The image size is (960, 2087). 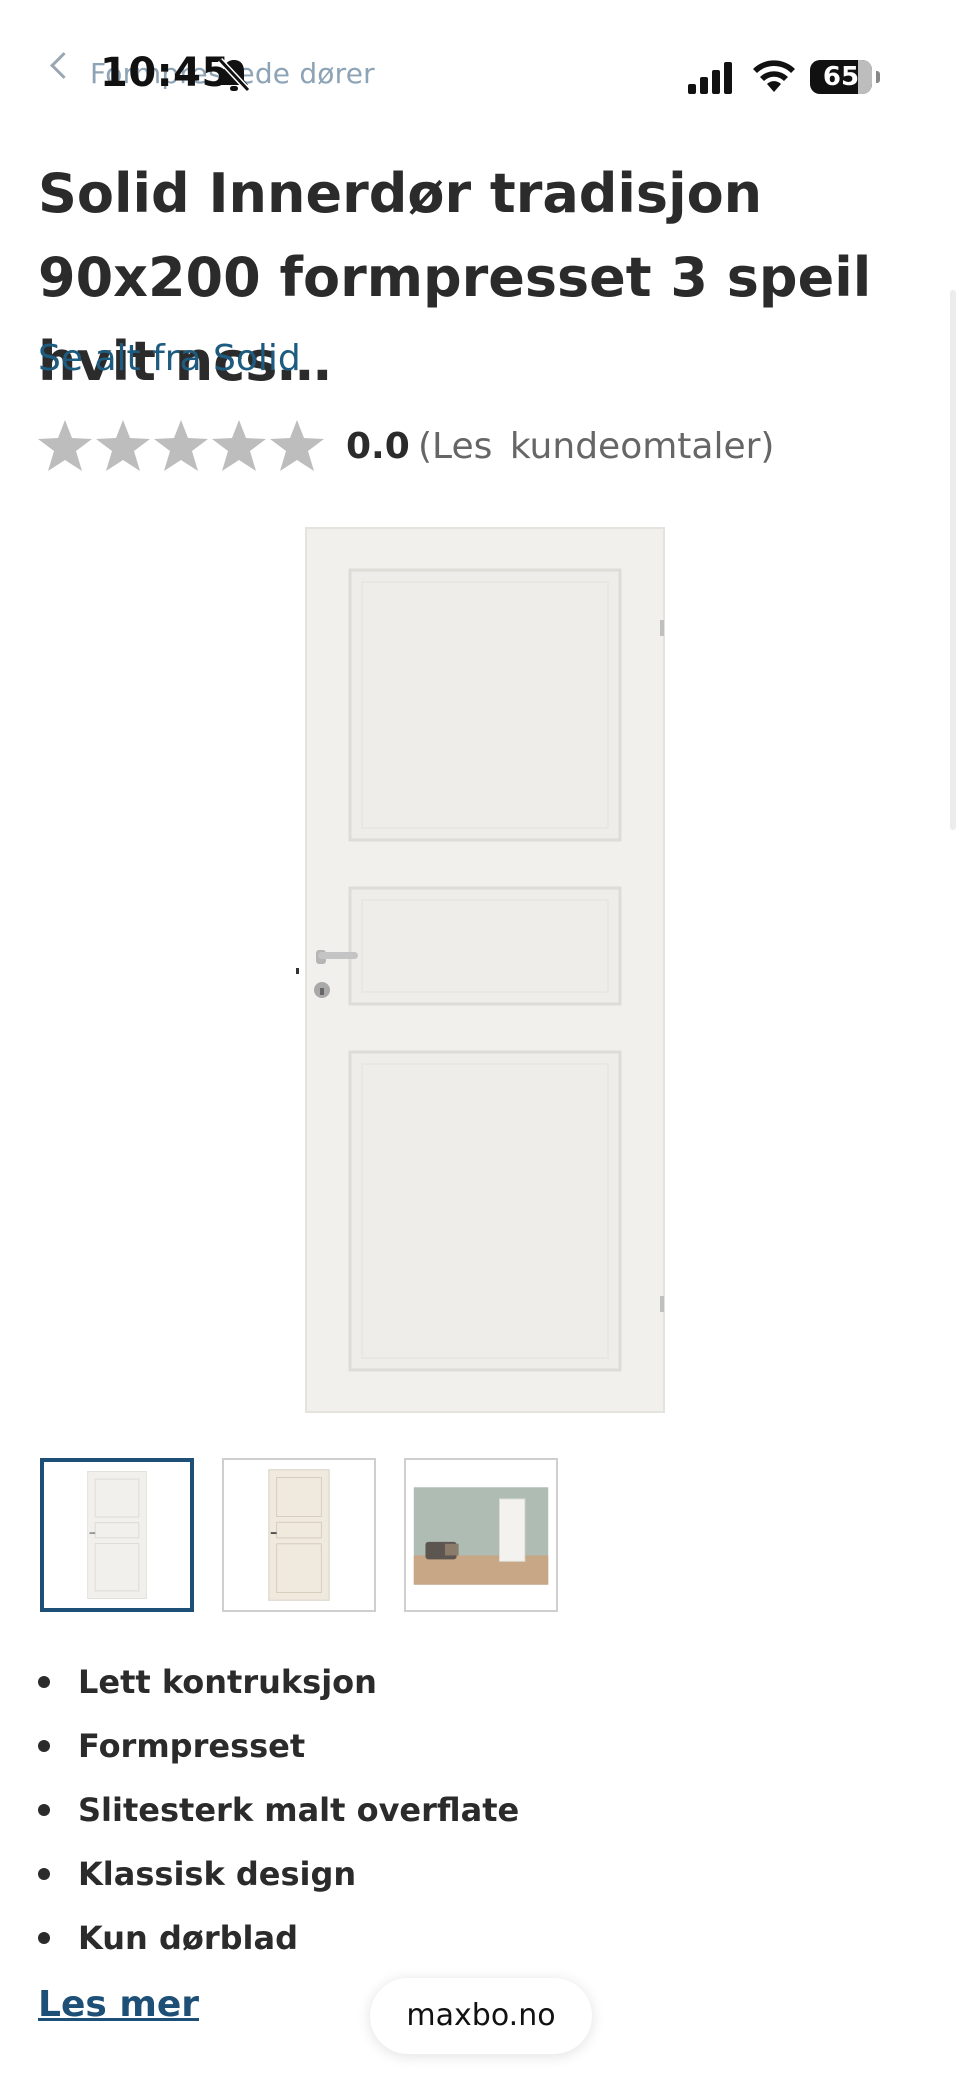 I want to click on back-chevron-icon, so click(x=63, y=65).